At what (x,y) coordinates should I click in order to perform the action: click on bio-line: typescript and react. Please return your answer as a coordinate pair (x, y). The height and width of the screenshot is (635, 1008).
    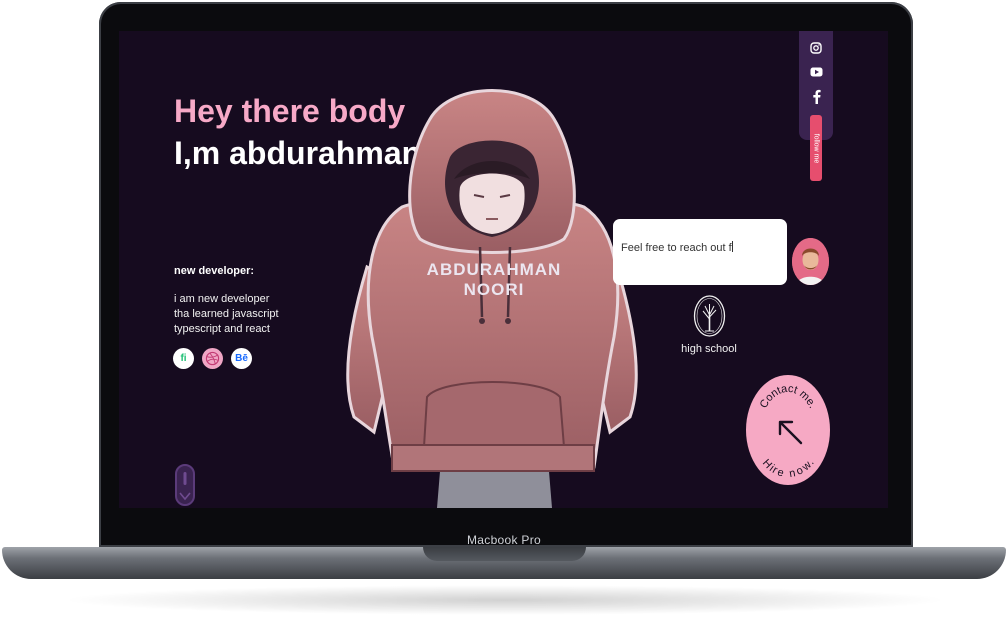
    Looking at the image, I should click on (222, 329).